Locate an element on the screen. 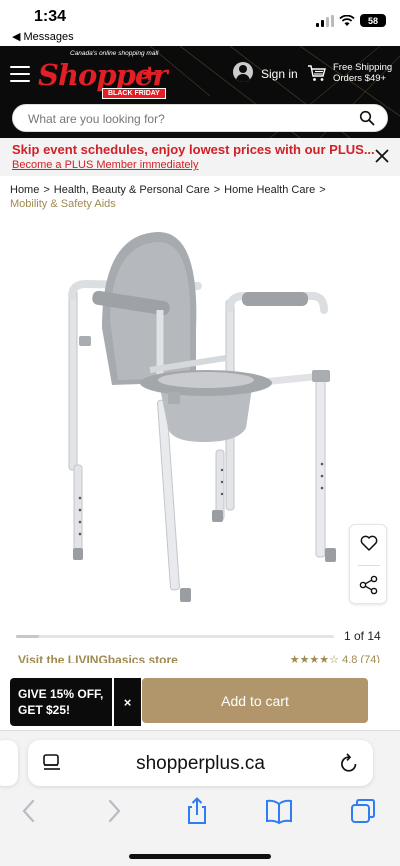 The width and height of the screenshot is (400, 866). offer-line-2: GET $25! is located at coordinates (44, 710).